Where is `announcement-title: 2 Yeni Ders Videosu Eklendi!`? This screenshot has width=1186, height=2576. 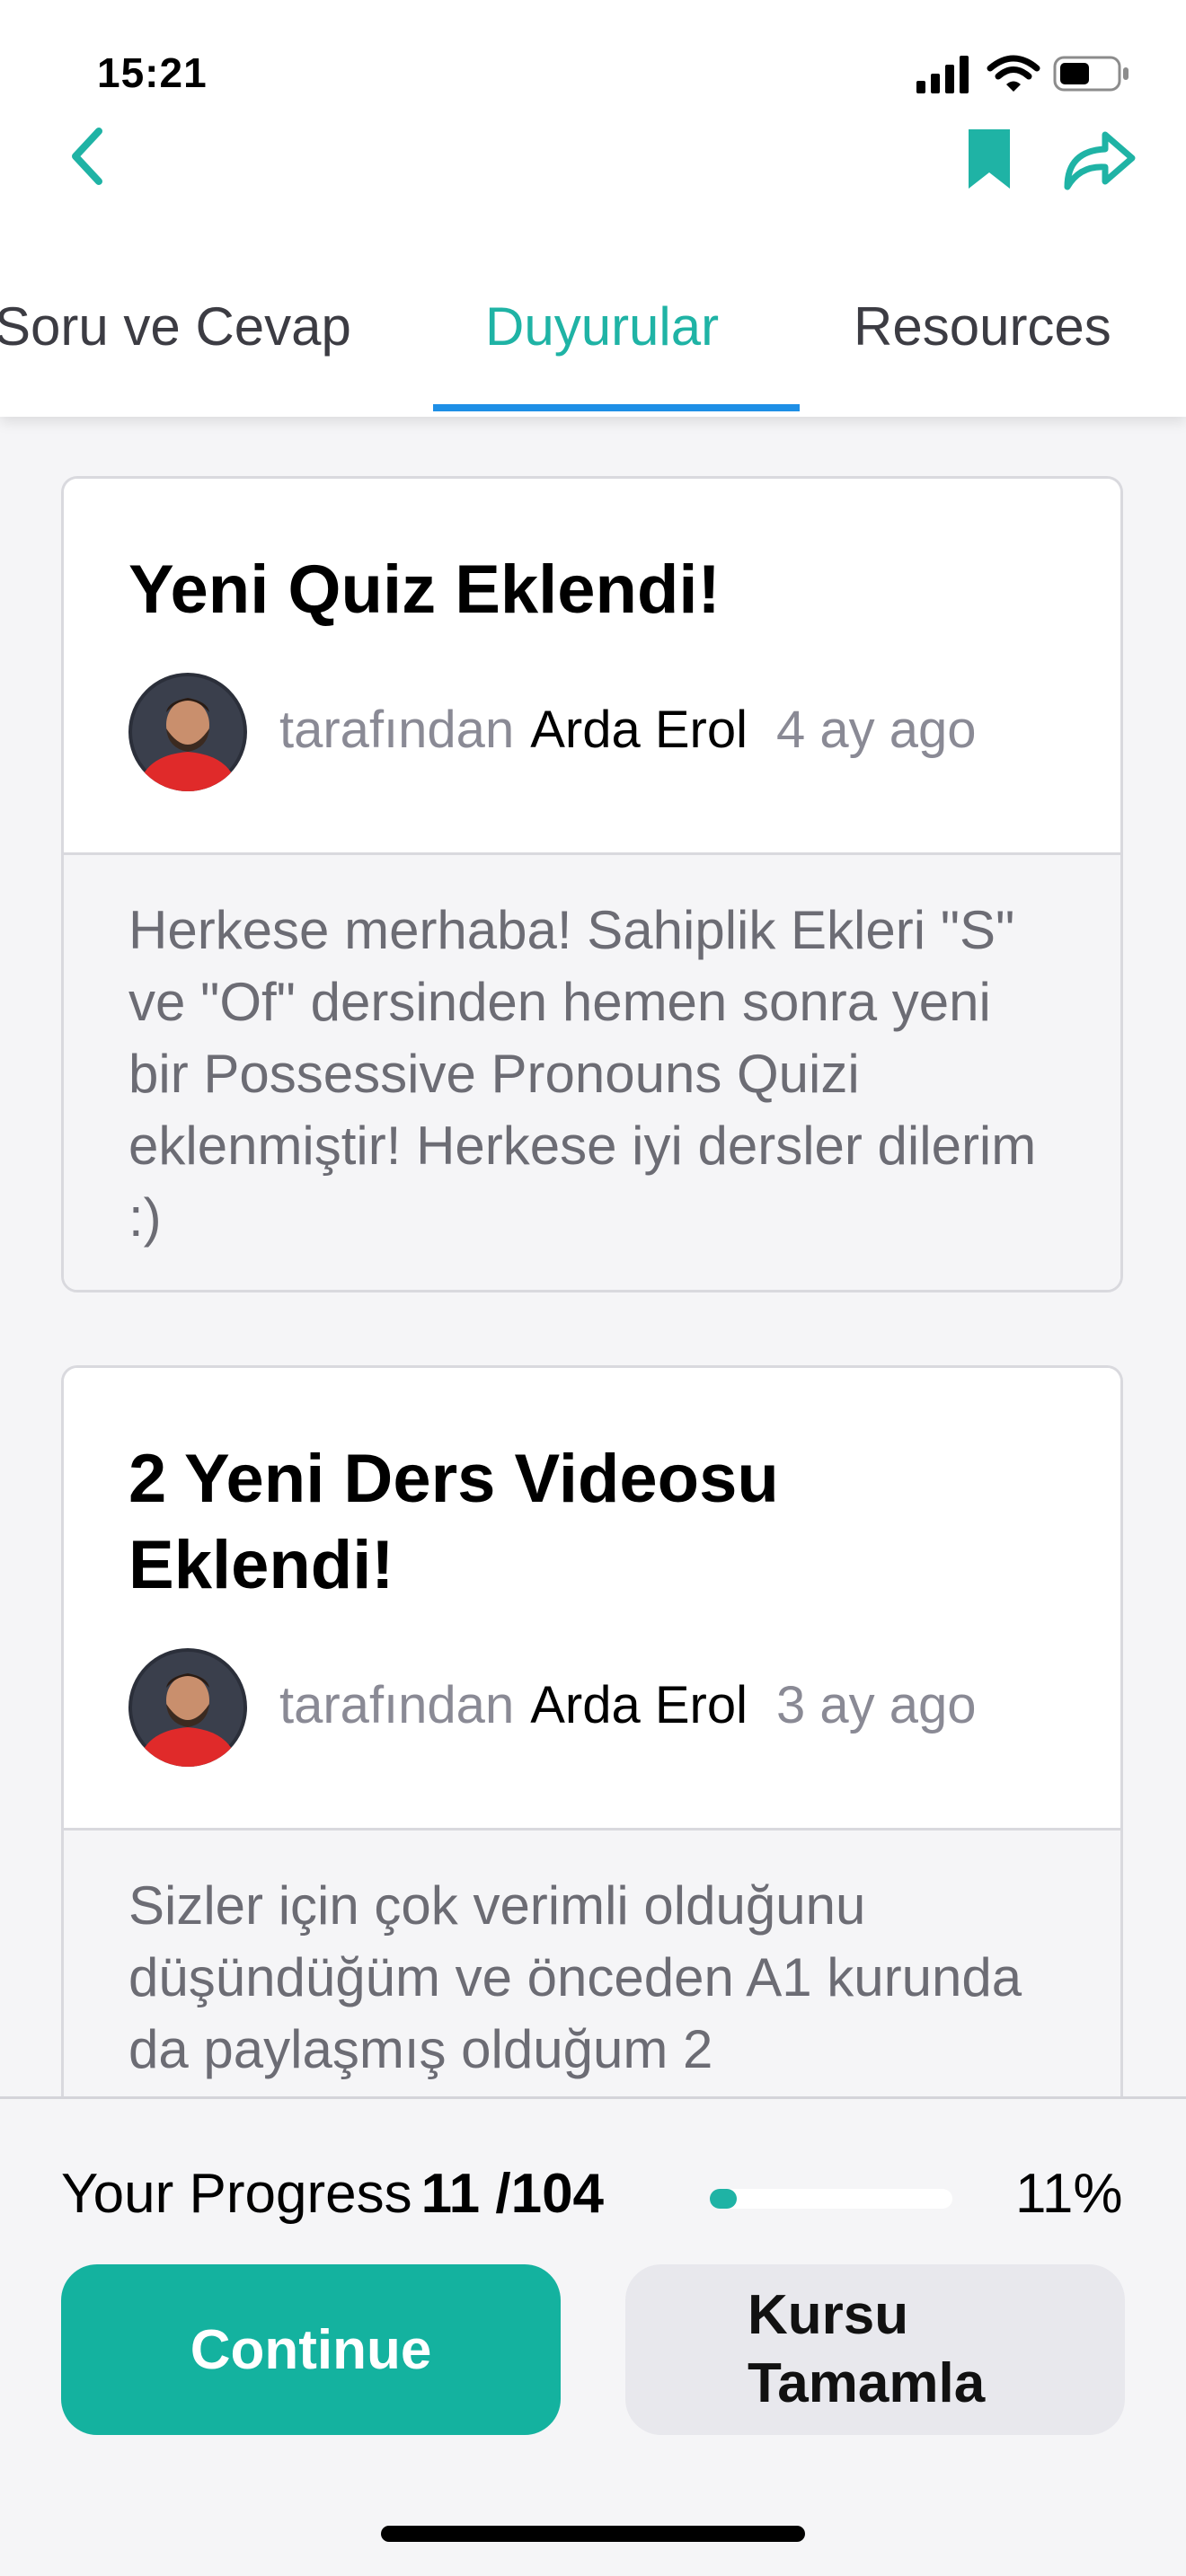
announcement-title: 2 Yeni Ders Videosu Eklendi! is located at coordinates (453, 1522).